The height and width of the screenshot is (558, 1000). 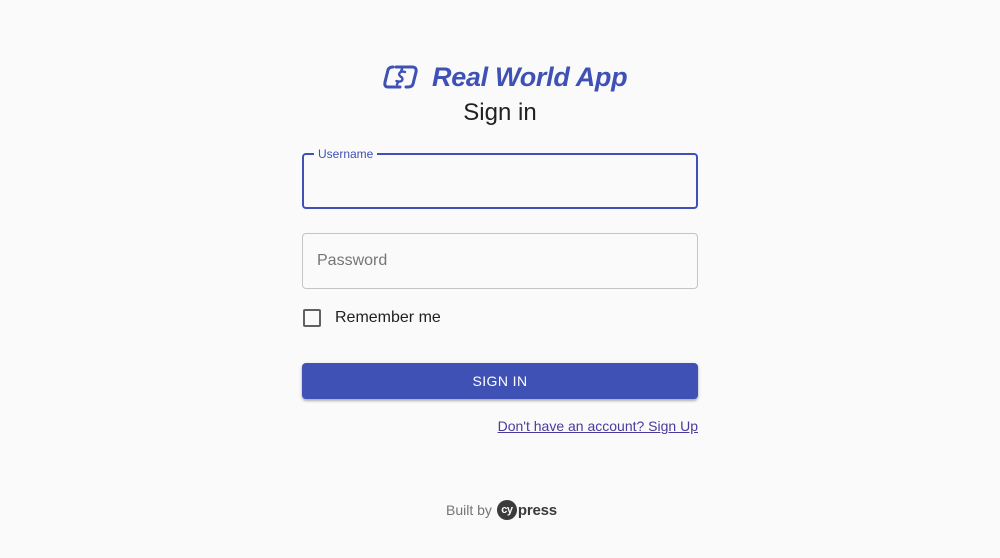 What do you see at coordinates (404, 77) in the screenshot?
I see `dollar-exchange-icon` at bounding box center [404, 77].